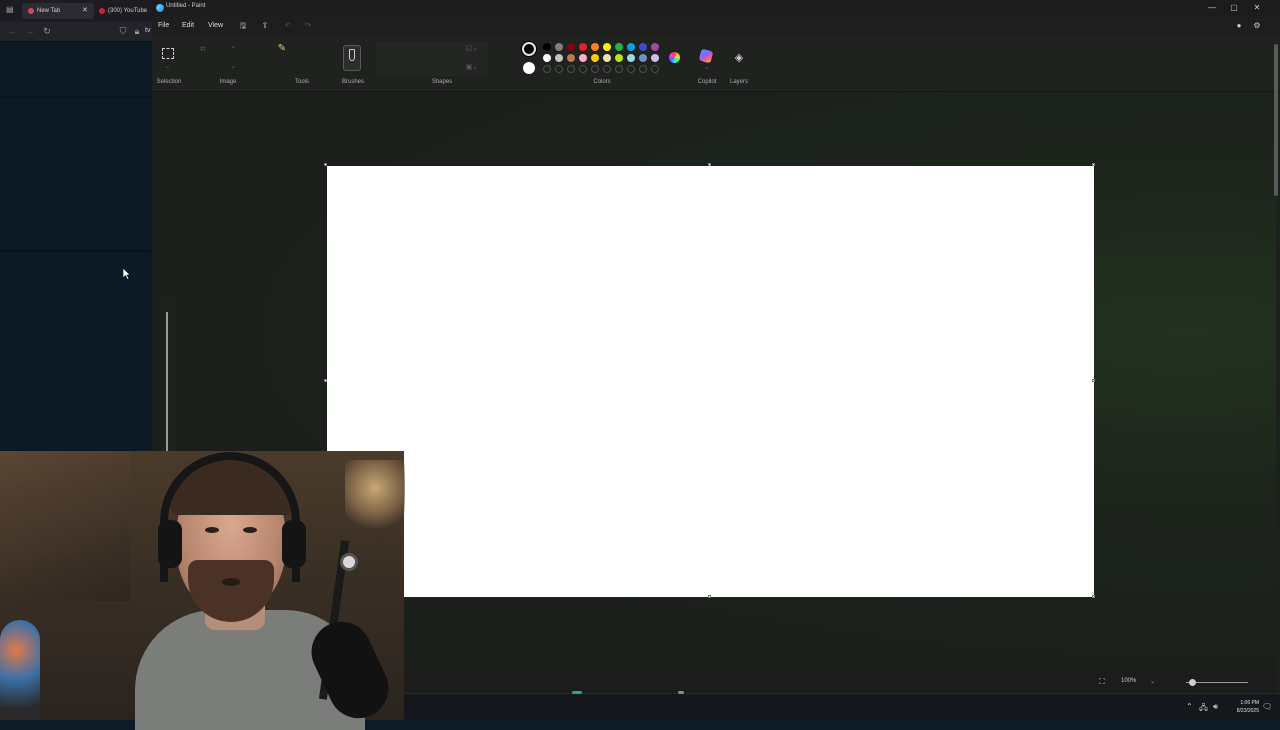  What do you see at coordinates (215, 25) in the screenshot?
I see `menu-view: View` at bounding box center [215, 25].